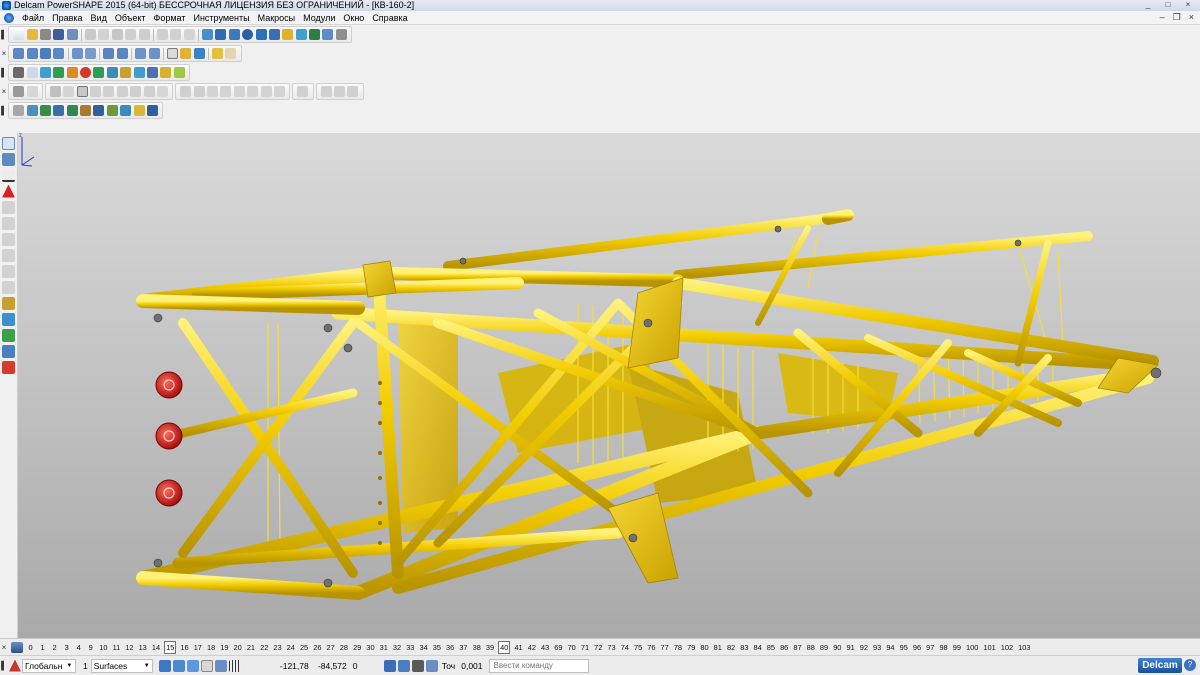 The height and width of the screenshot is (675, 1200). I want to click on measure-icon, so click(208, 34).